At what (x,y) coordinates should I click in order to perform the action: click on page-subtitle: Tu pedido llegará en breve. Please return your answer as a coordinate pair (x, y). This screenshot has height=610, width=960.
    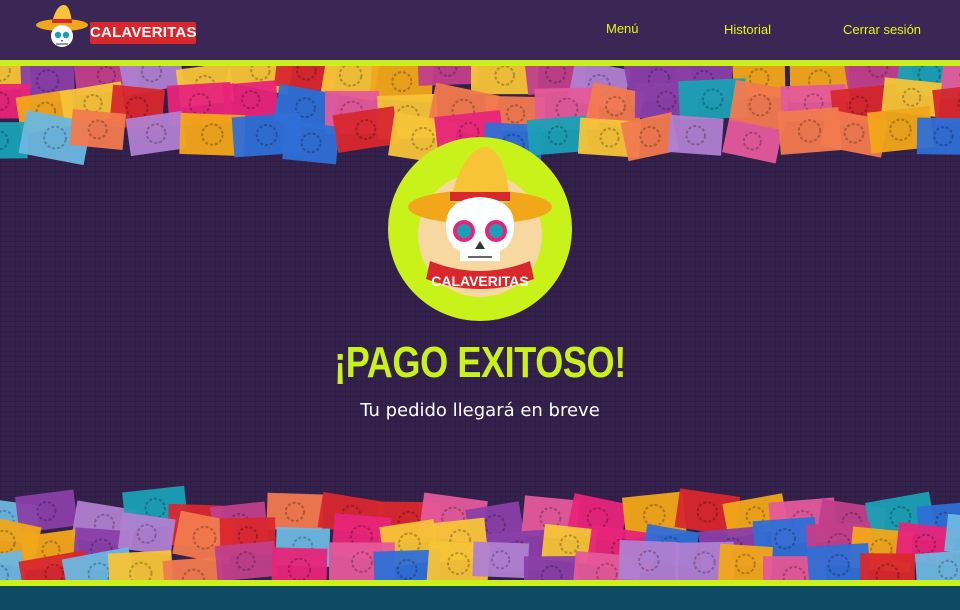
    Looking at the image, I should click on (480, 410).